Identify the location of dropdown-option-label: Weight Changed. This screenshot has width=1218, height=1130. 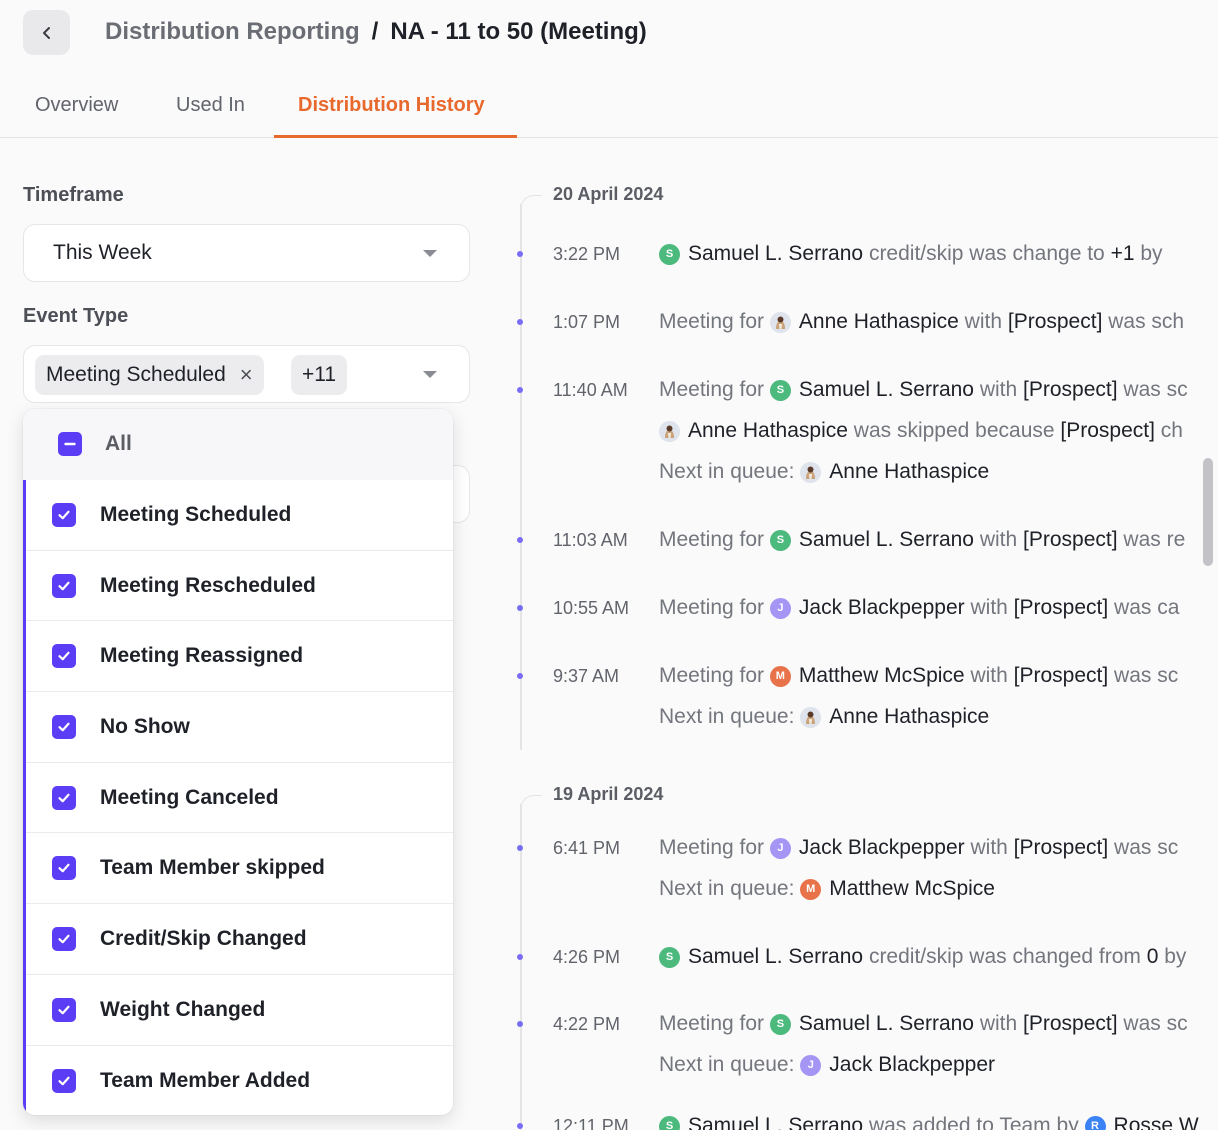
(183, 1009).